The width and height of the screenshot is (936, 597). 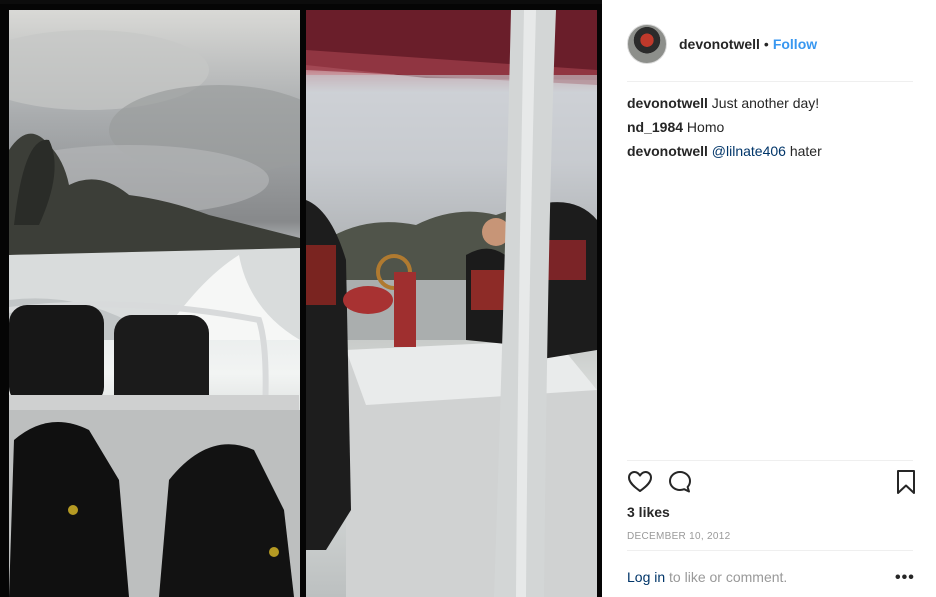 I want to click on header-username: devonotwell, so click(x=719, y=44).